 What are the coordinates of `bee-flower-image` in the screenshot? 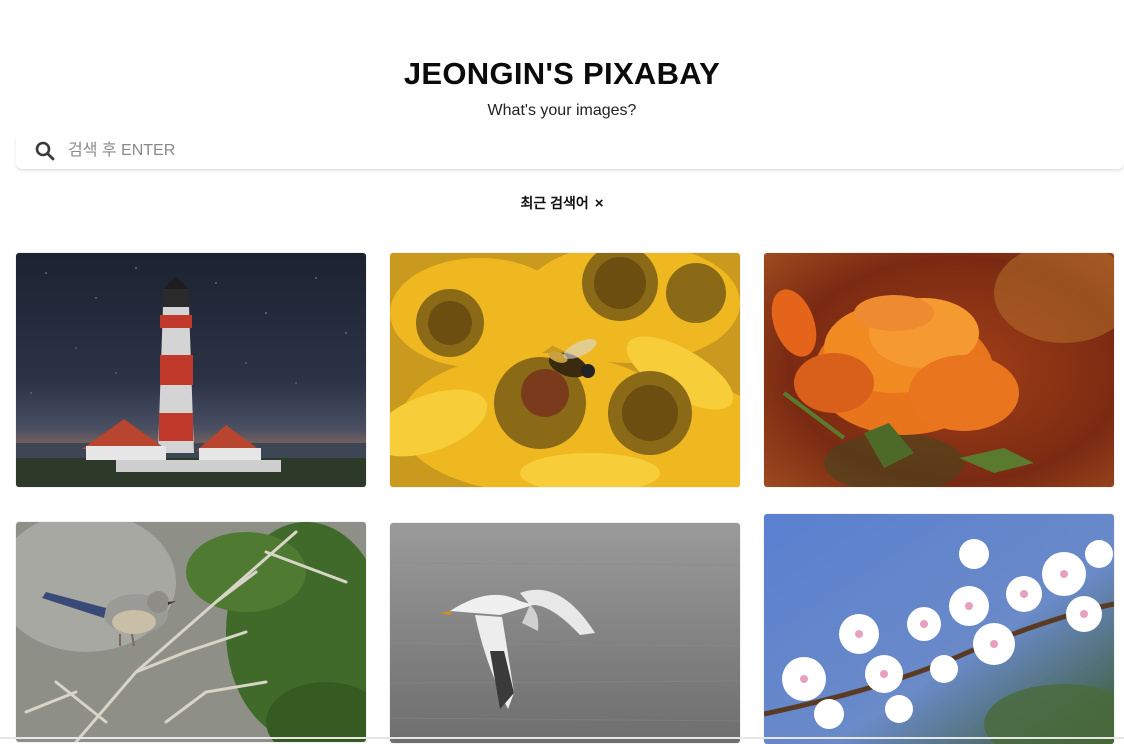 It's located at (565, 370).